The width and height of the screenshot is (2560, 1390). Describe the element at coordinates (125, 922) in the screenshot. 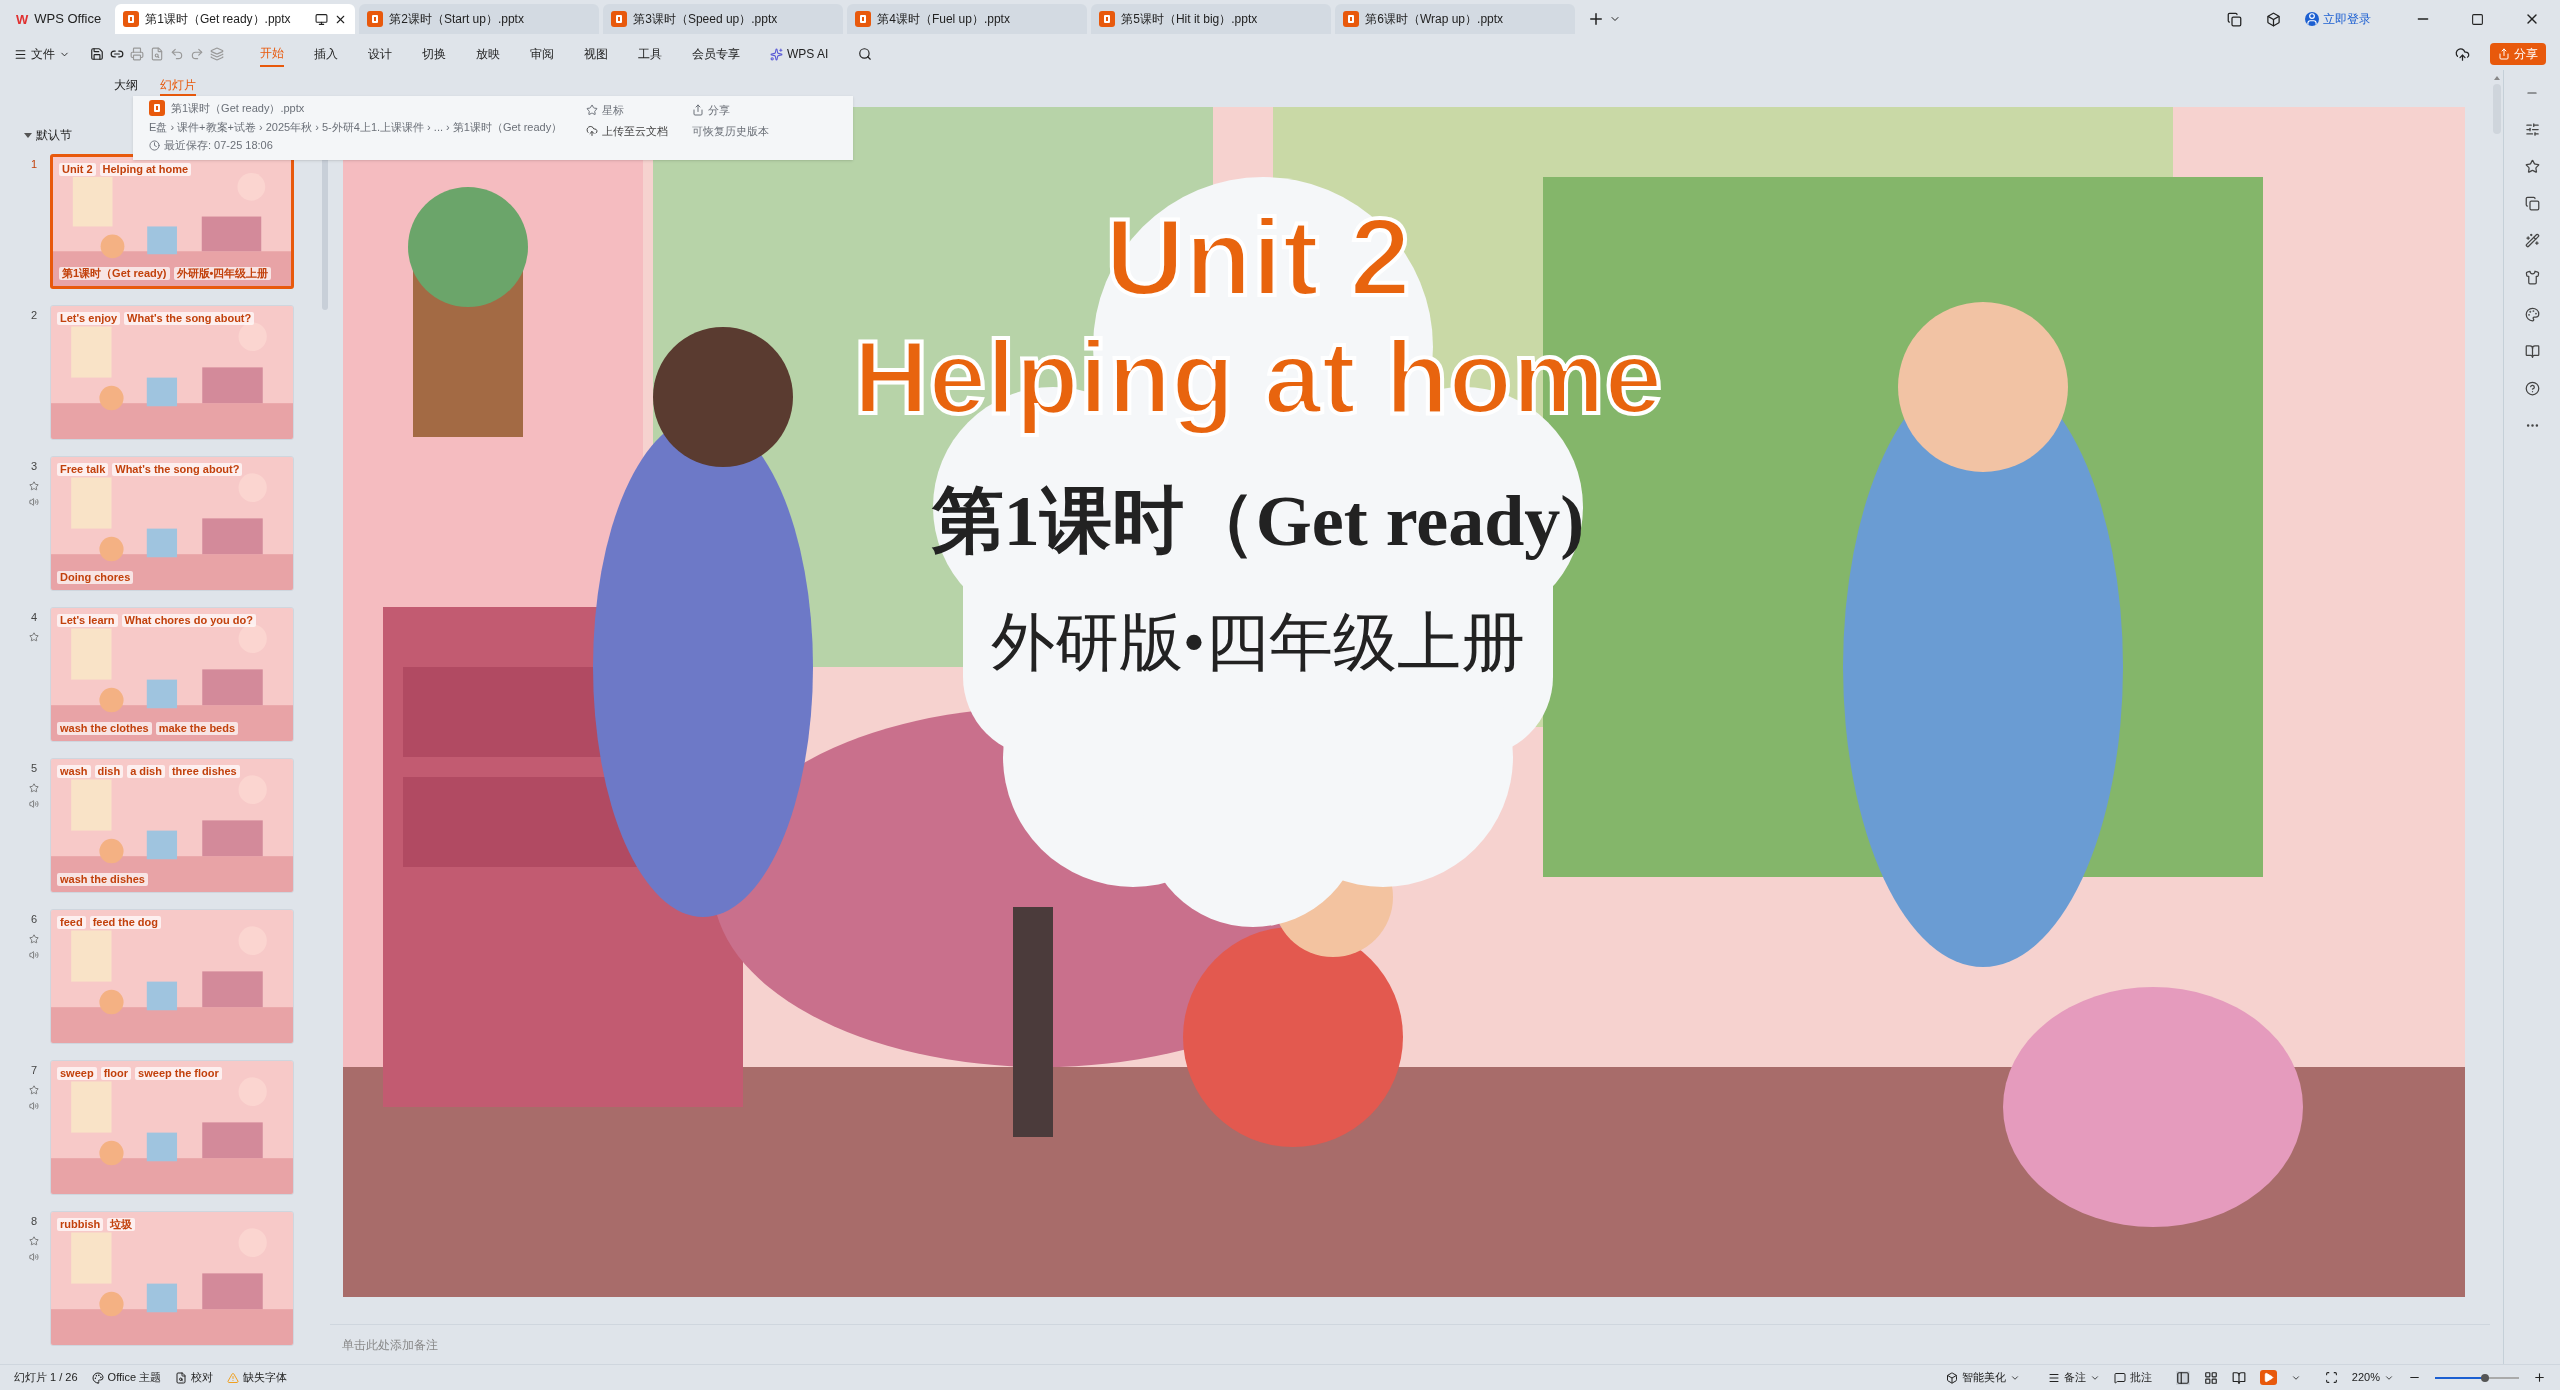

I see `thumbnail-text: feed the dog` at that location.